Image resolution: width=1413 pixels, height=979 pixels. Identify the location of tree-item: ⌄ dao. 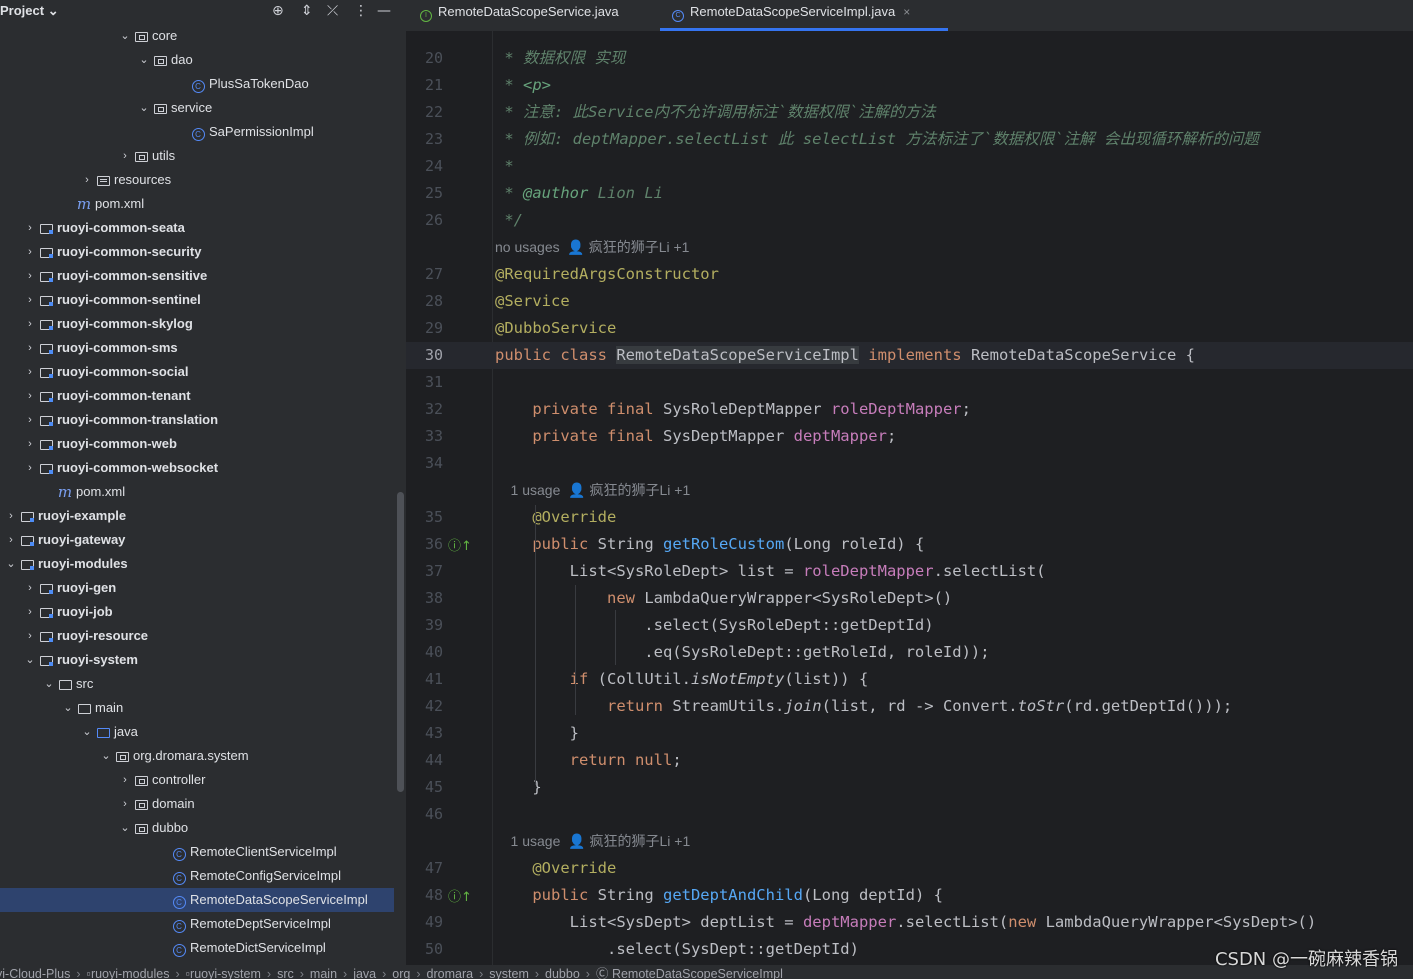
(199, 60).